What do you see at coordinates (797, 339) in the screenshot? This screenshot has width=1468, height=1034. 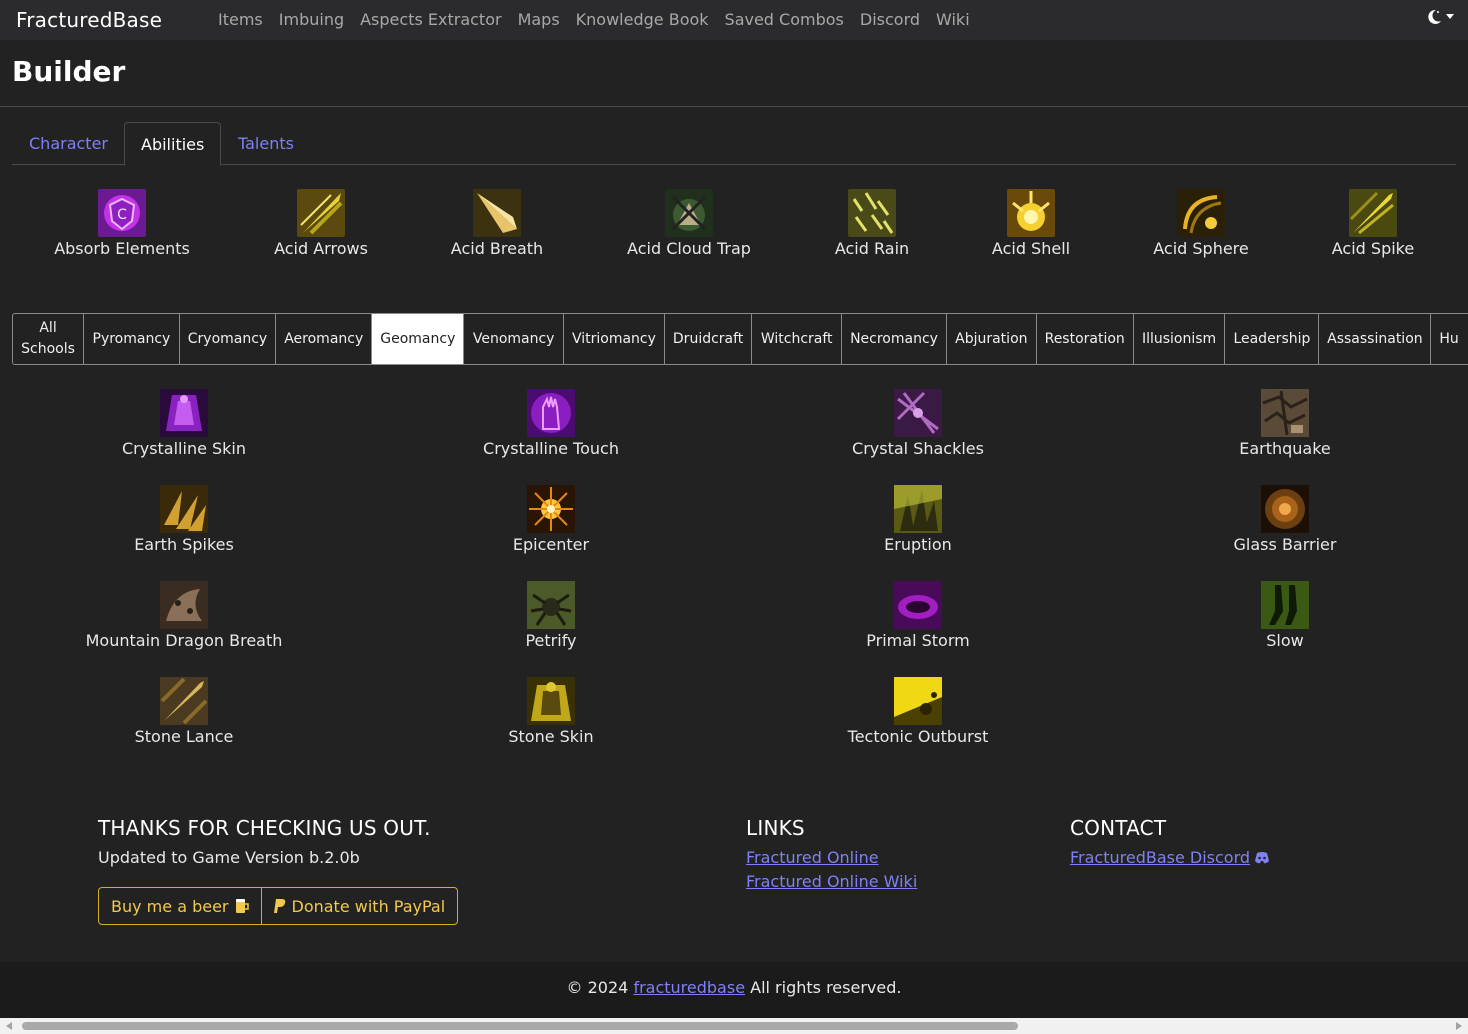 I see `school-witchcraft: Witchcraft` at bounding box center [797, 339].